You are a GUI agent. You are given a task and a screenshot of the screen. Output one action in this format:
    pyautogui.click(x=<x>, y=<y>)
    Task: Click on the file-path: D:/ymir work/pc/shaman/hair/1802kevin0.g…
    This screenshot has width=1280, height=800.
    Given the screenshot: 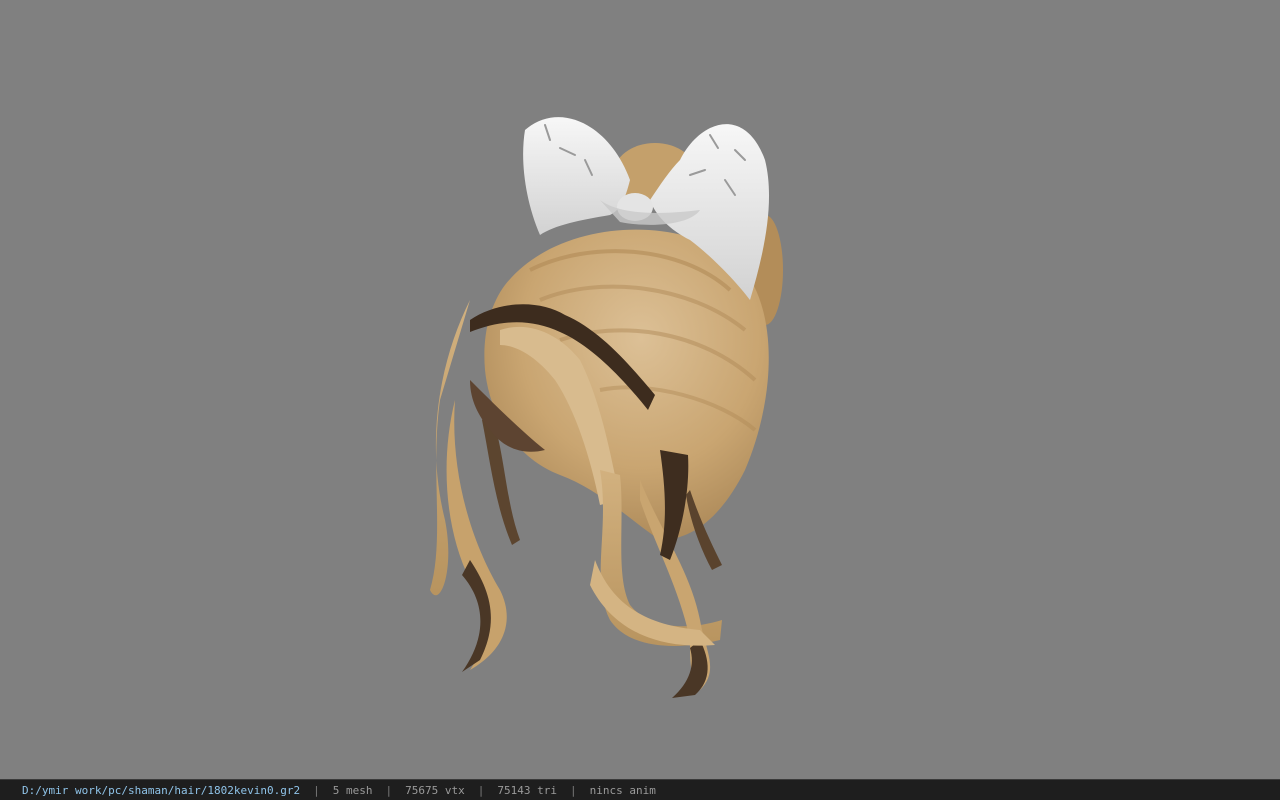 What is the action you would take?
    pyautogui.click(x=161, y=790)
    